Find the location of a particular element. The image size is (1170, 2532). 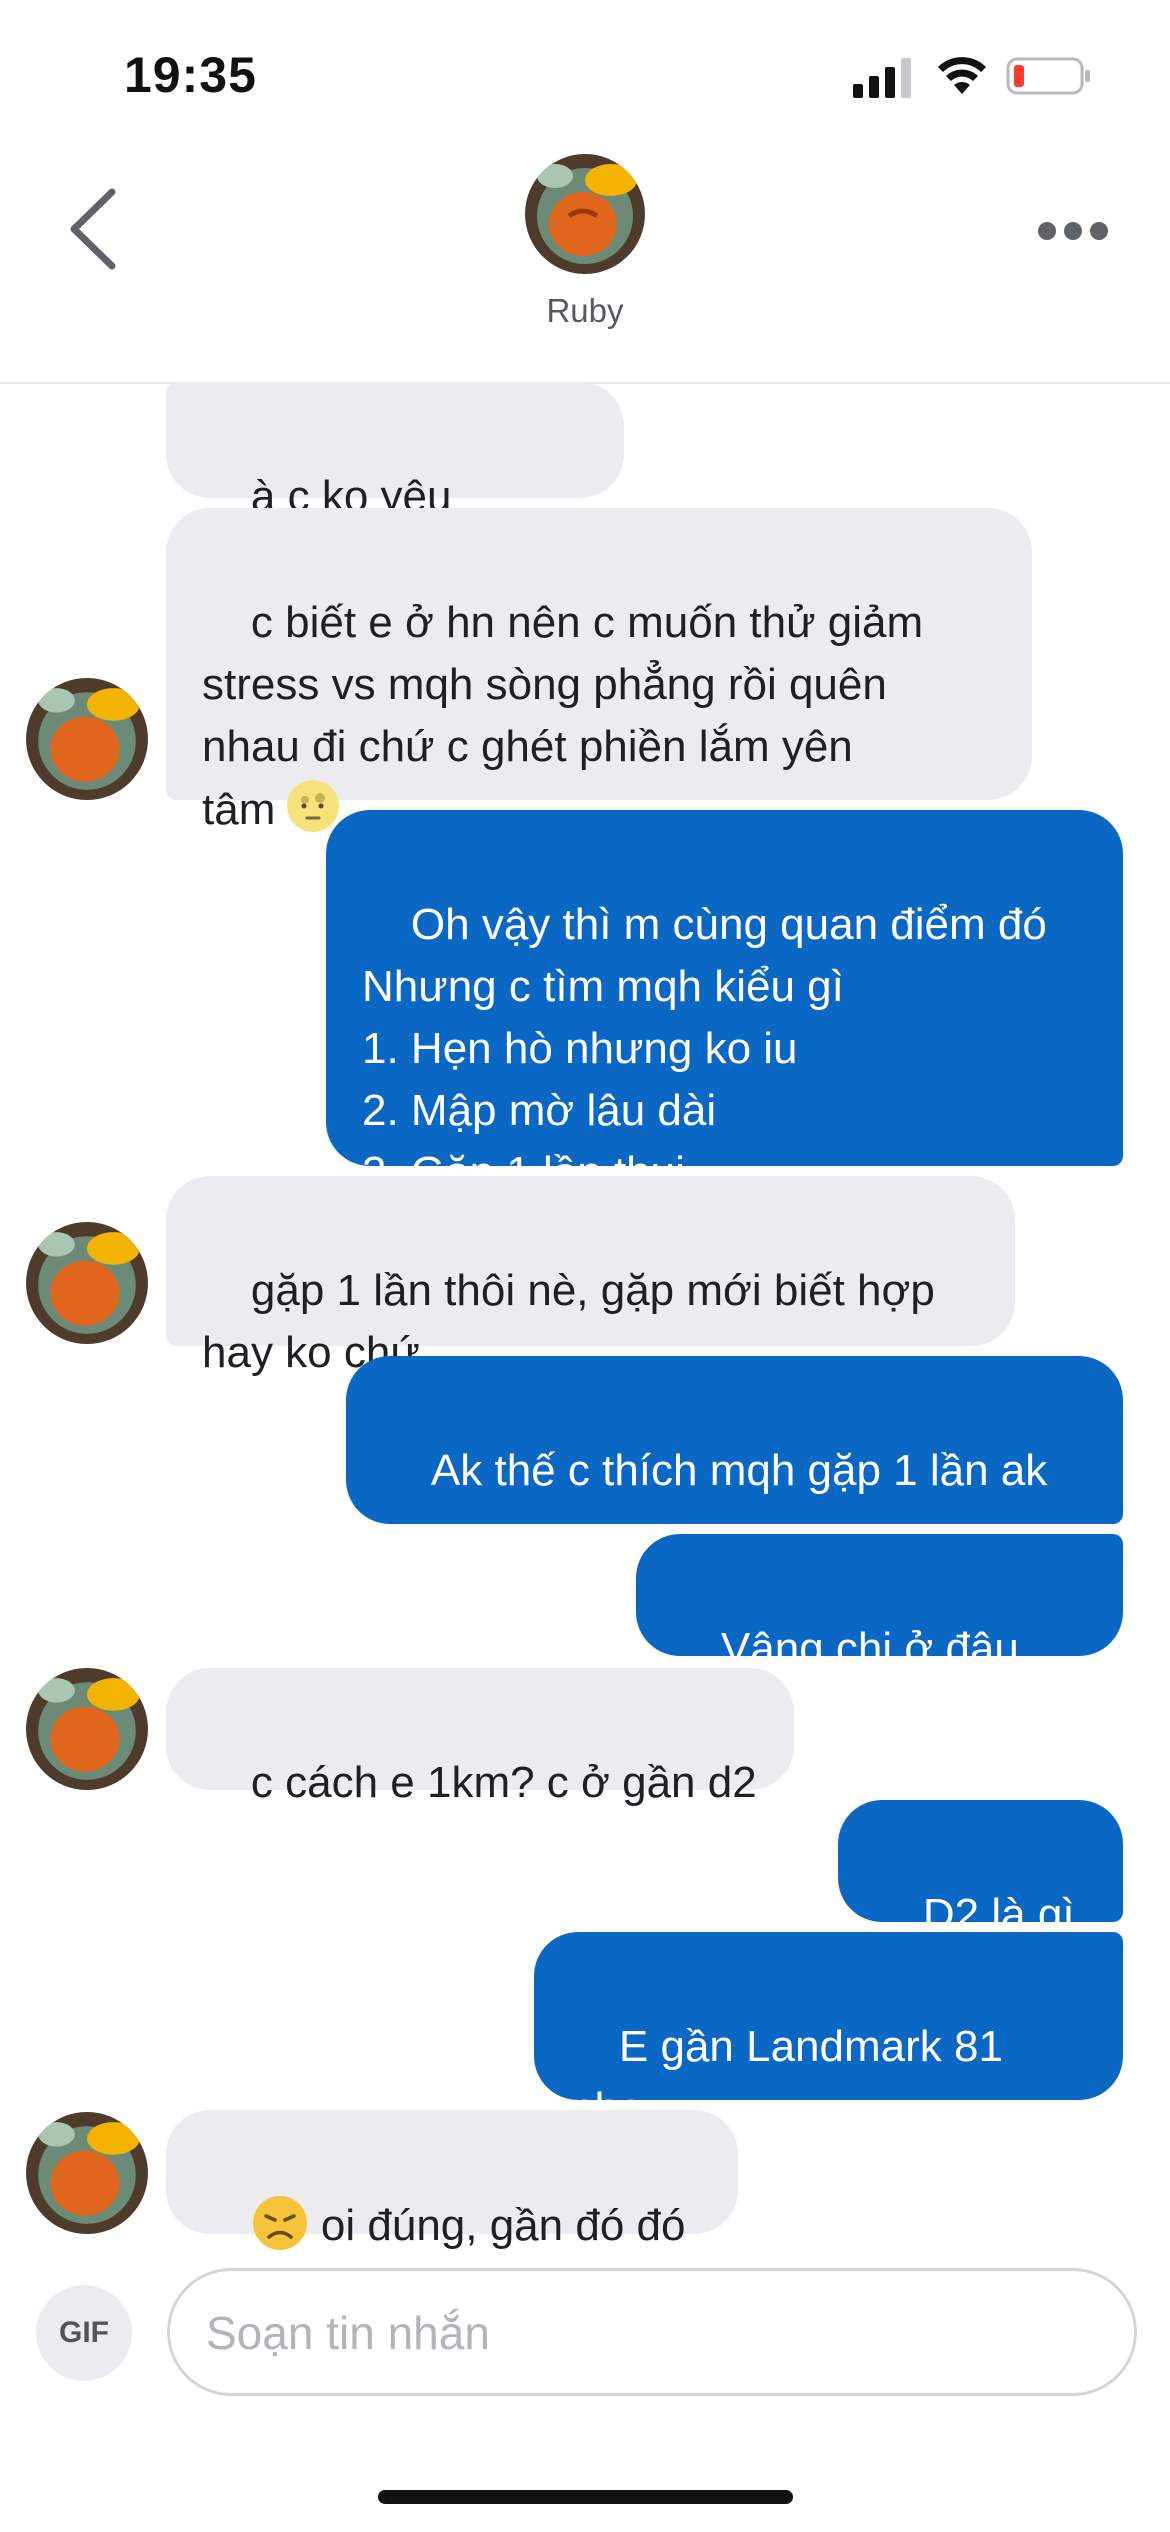

more-options-icon is located at coordinates (1073, 231).